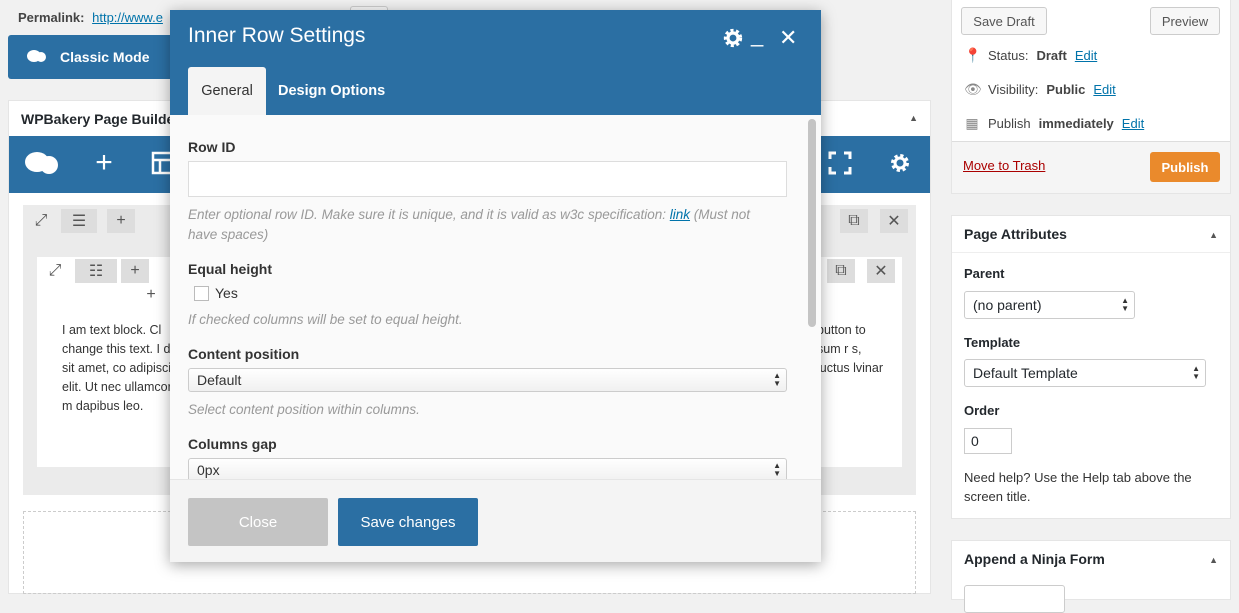  What do you see at coordinates (852, 349) in the screenshot?
I see `text-block-right: button to sum r s, luctus lvinar` at bounding box center [852, 349].